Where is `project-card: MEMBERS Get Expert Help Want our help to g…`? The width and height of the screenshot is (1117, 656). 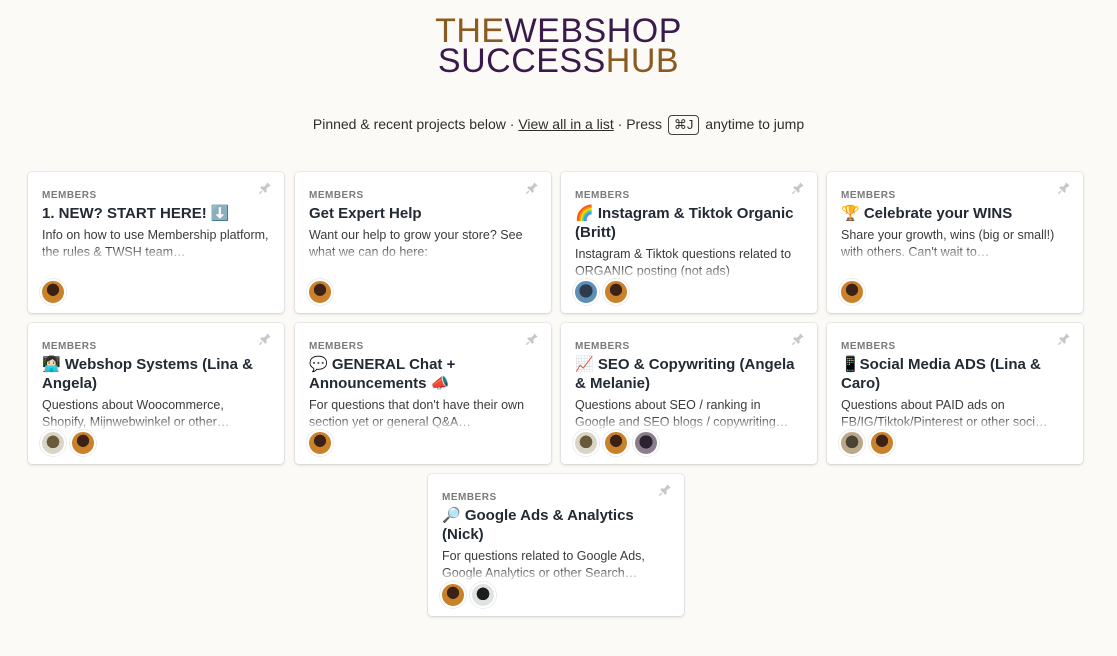
project-card: MEMBERS Get Expert Help Want our help to g… is located at coordinates (423, 242).